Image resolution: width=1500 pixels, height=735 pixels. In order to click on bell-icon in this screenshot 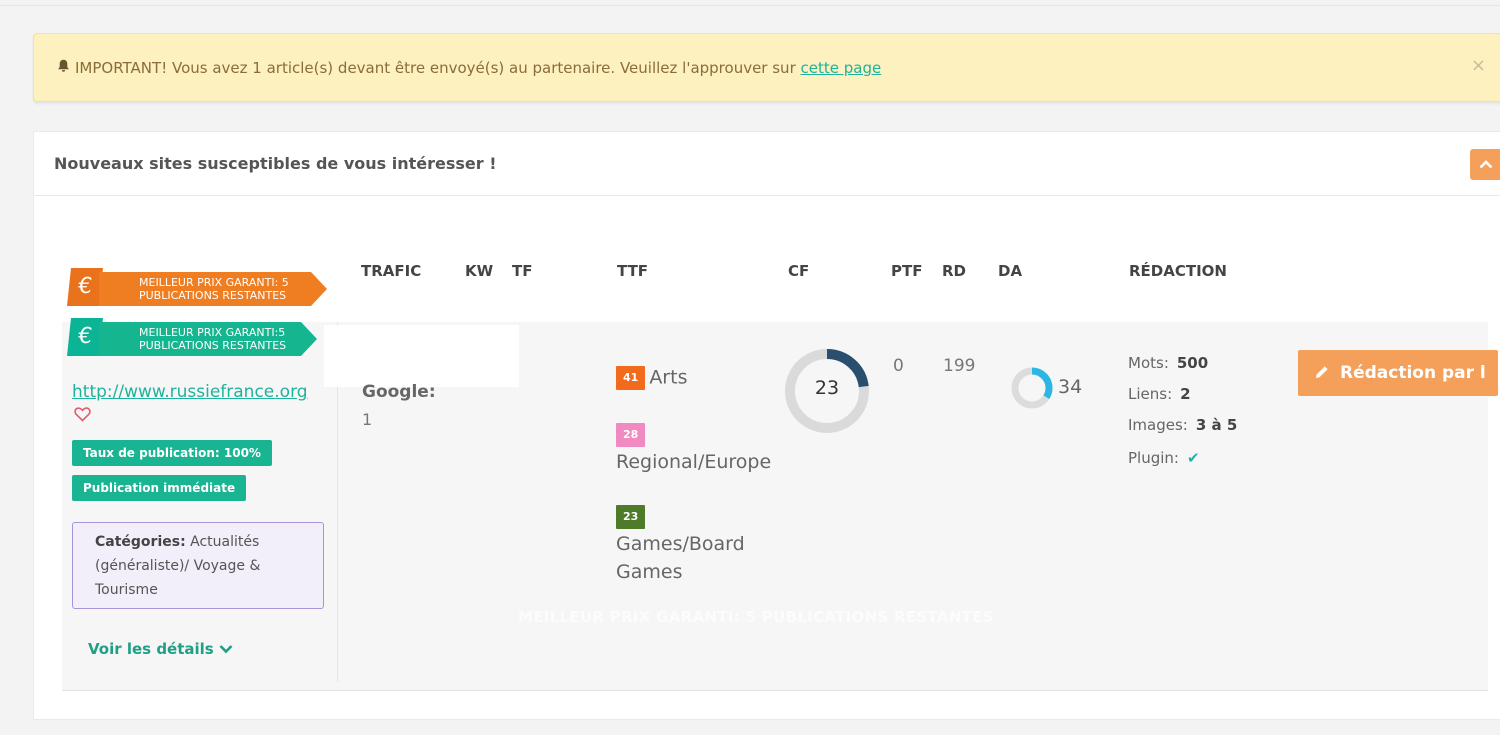, I will do `click(64, 68)`.